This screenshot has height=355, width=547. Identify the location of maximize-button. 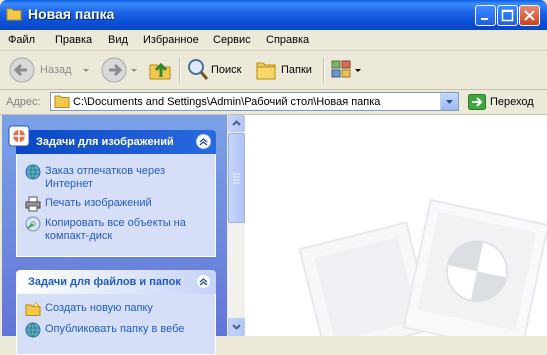
(507, 15).